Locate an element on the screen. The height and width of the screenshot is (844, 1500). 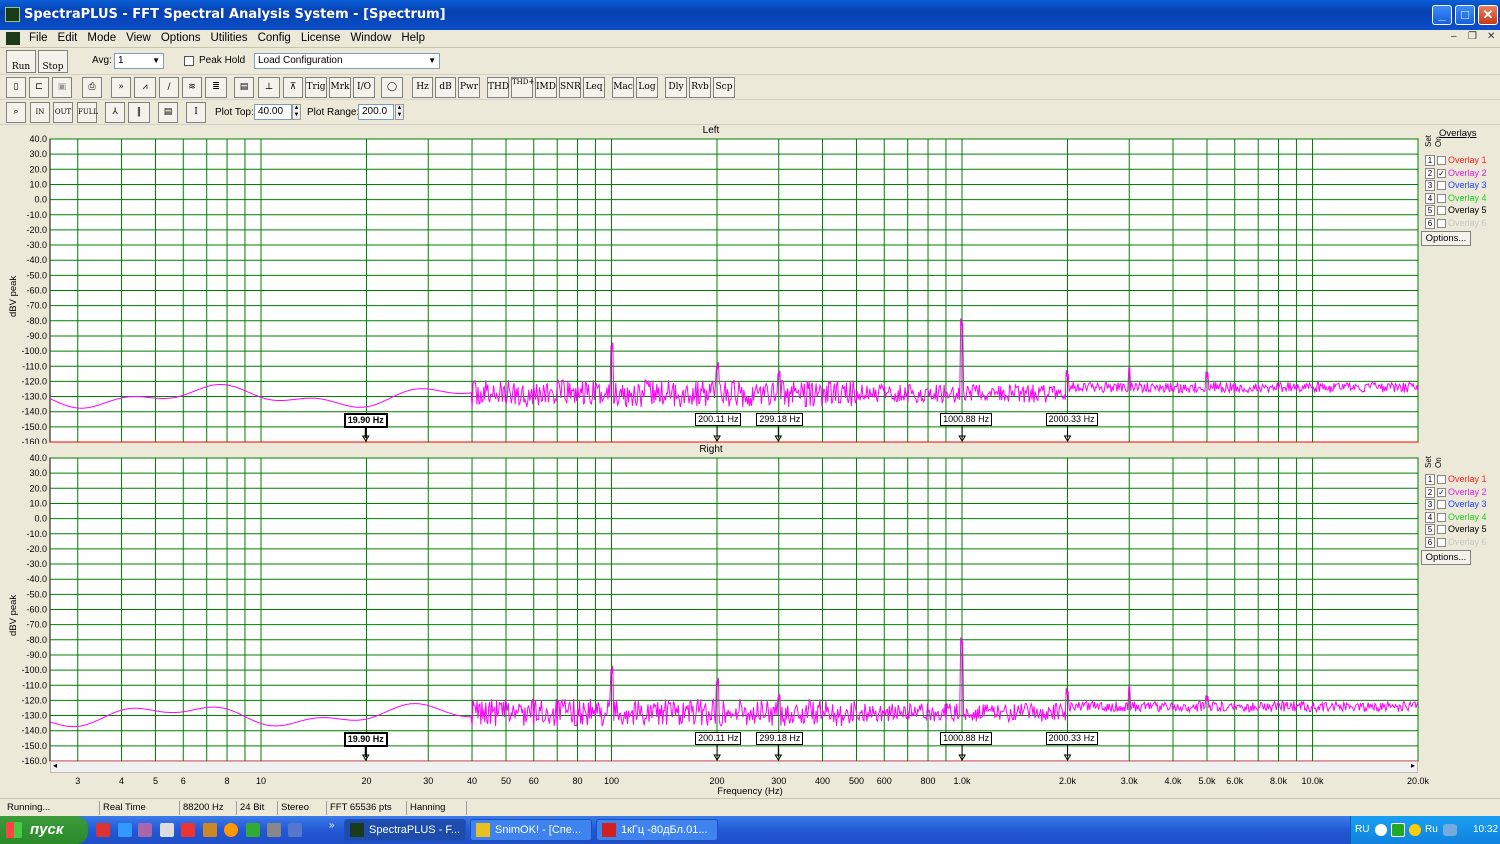
app-launcher-icon is located at coordinates (253, 830).